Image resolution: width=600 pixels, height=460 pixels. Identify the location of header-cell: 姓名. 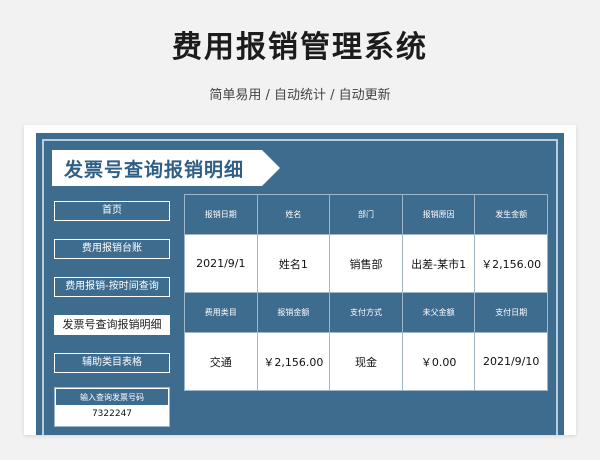
(293, 214).